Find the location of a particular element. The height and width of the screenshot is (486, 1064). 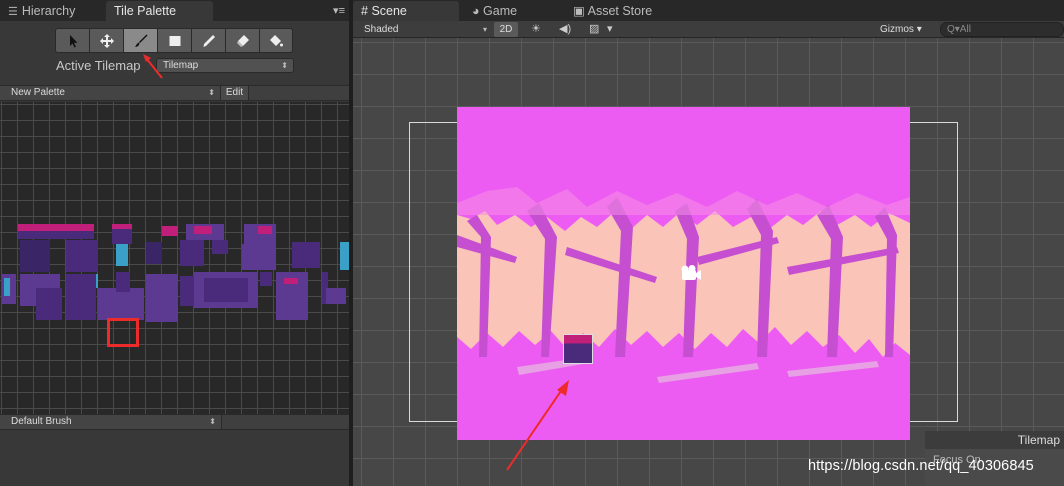

gizmos-dropdown: Gizmos ▾ is located at coordinates (901, 29).